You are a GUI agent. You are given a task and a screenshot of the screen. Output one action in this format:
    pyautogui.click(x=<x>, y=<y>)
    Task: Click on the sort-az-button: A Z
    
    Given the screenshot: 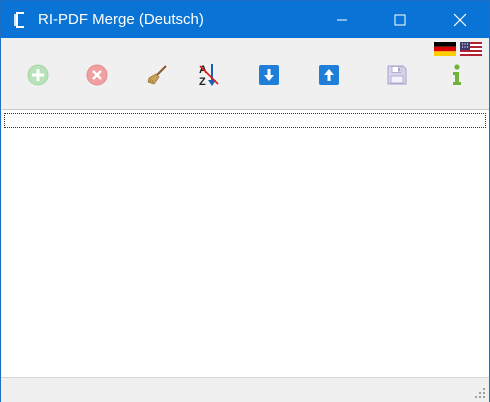 What is the action you would take?
    pyautogui.click(x=209, y=75)
    